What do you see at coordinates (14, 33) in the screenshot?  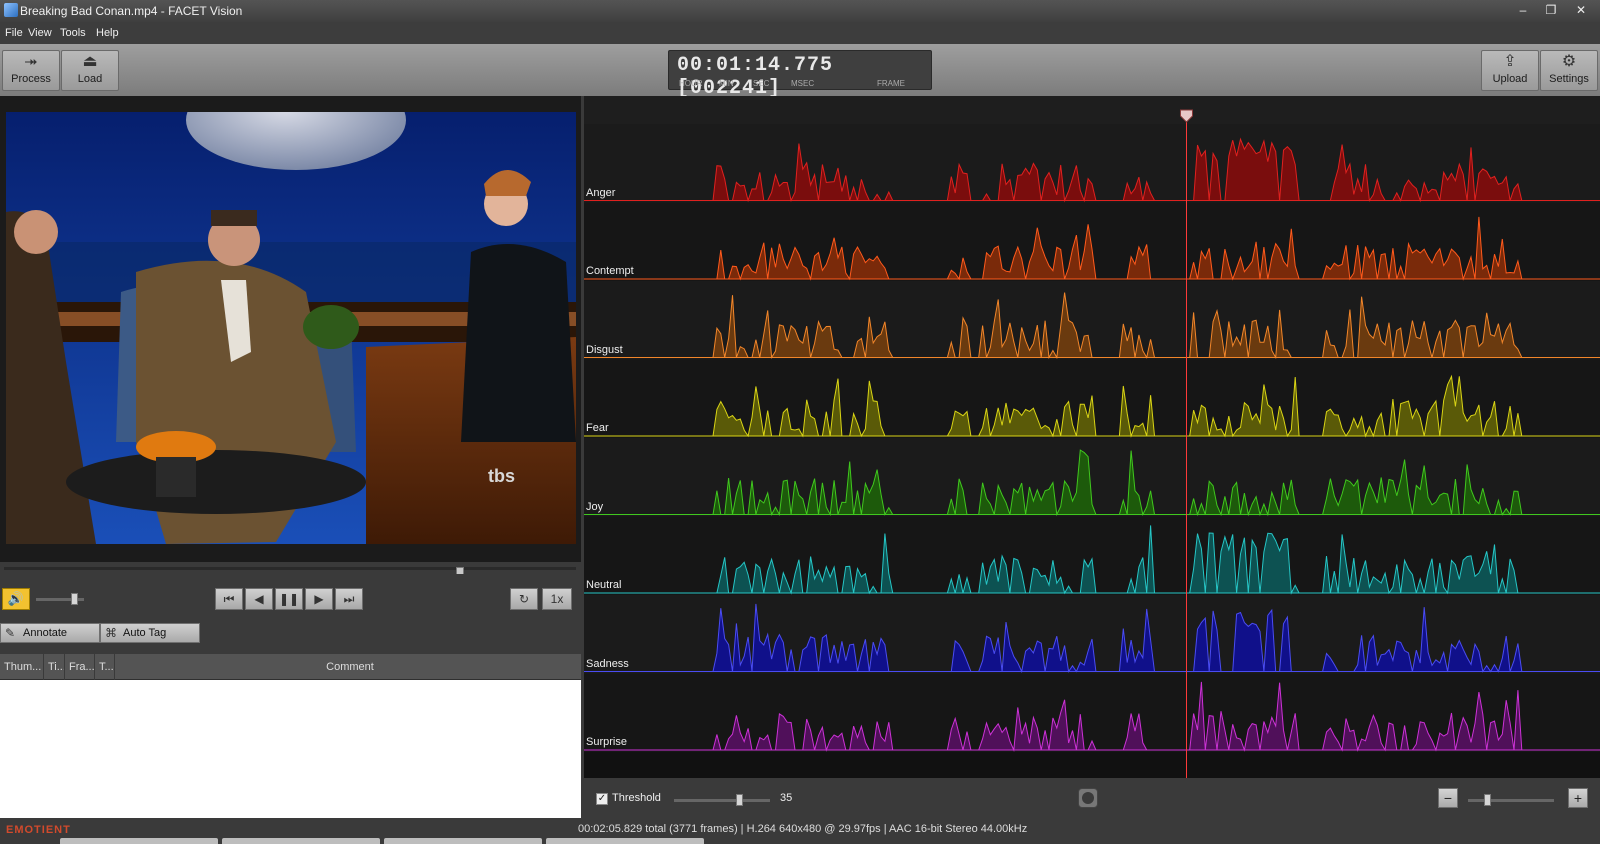 I see `menu-file: File` at bounding box center [14, 33].